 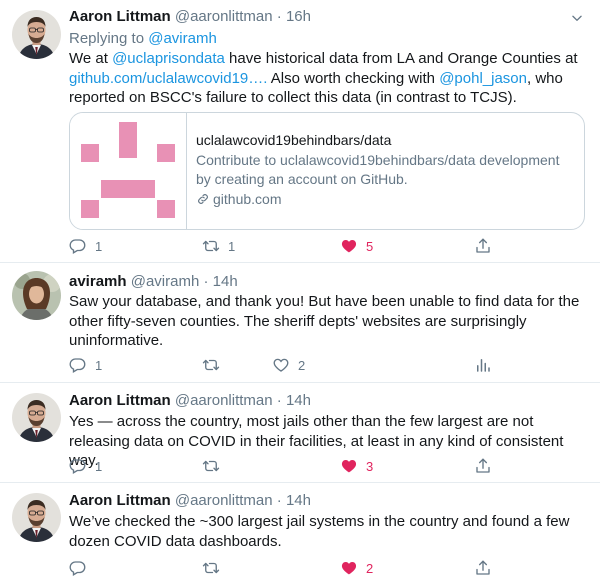 I want to click on reply-button, so click(x=78, y=568).